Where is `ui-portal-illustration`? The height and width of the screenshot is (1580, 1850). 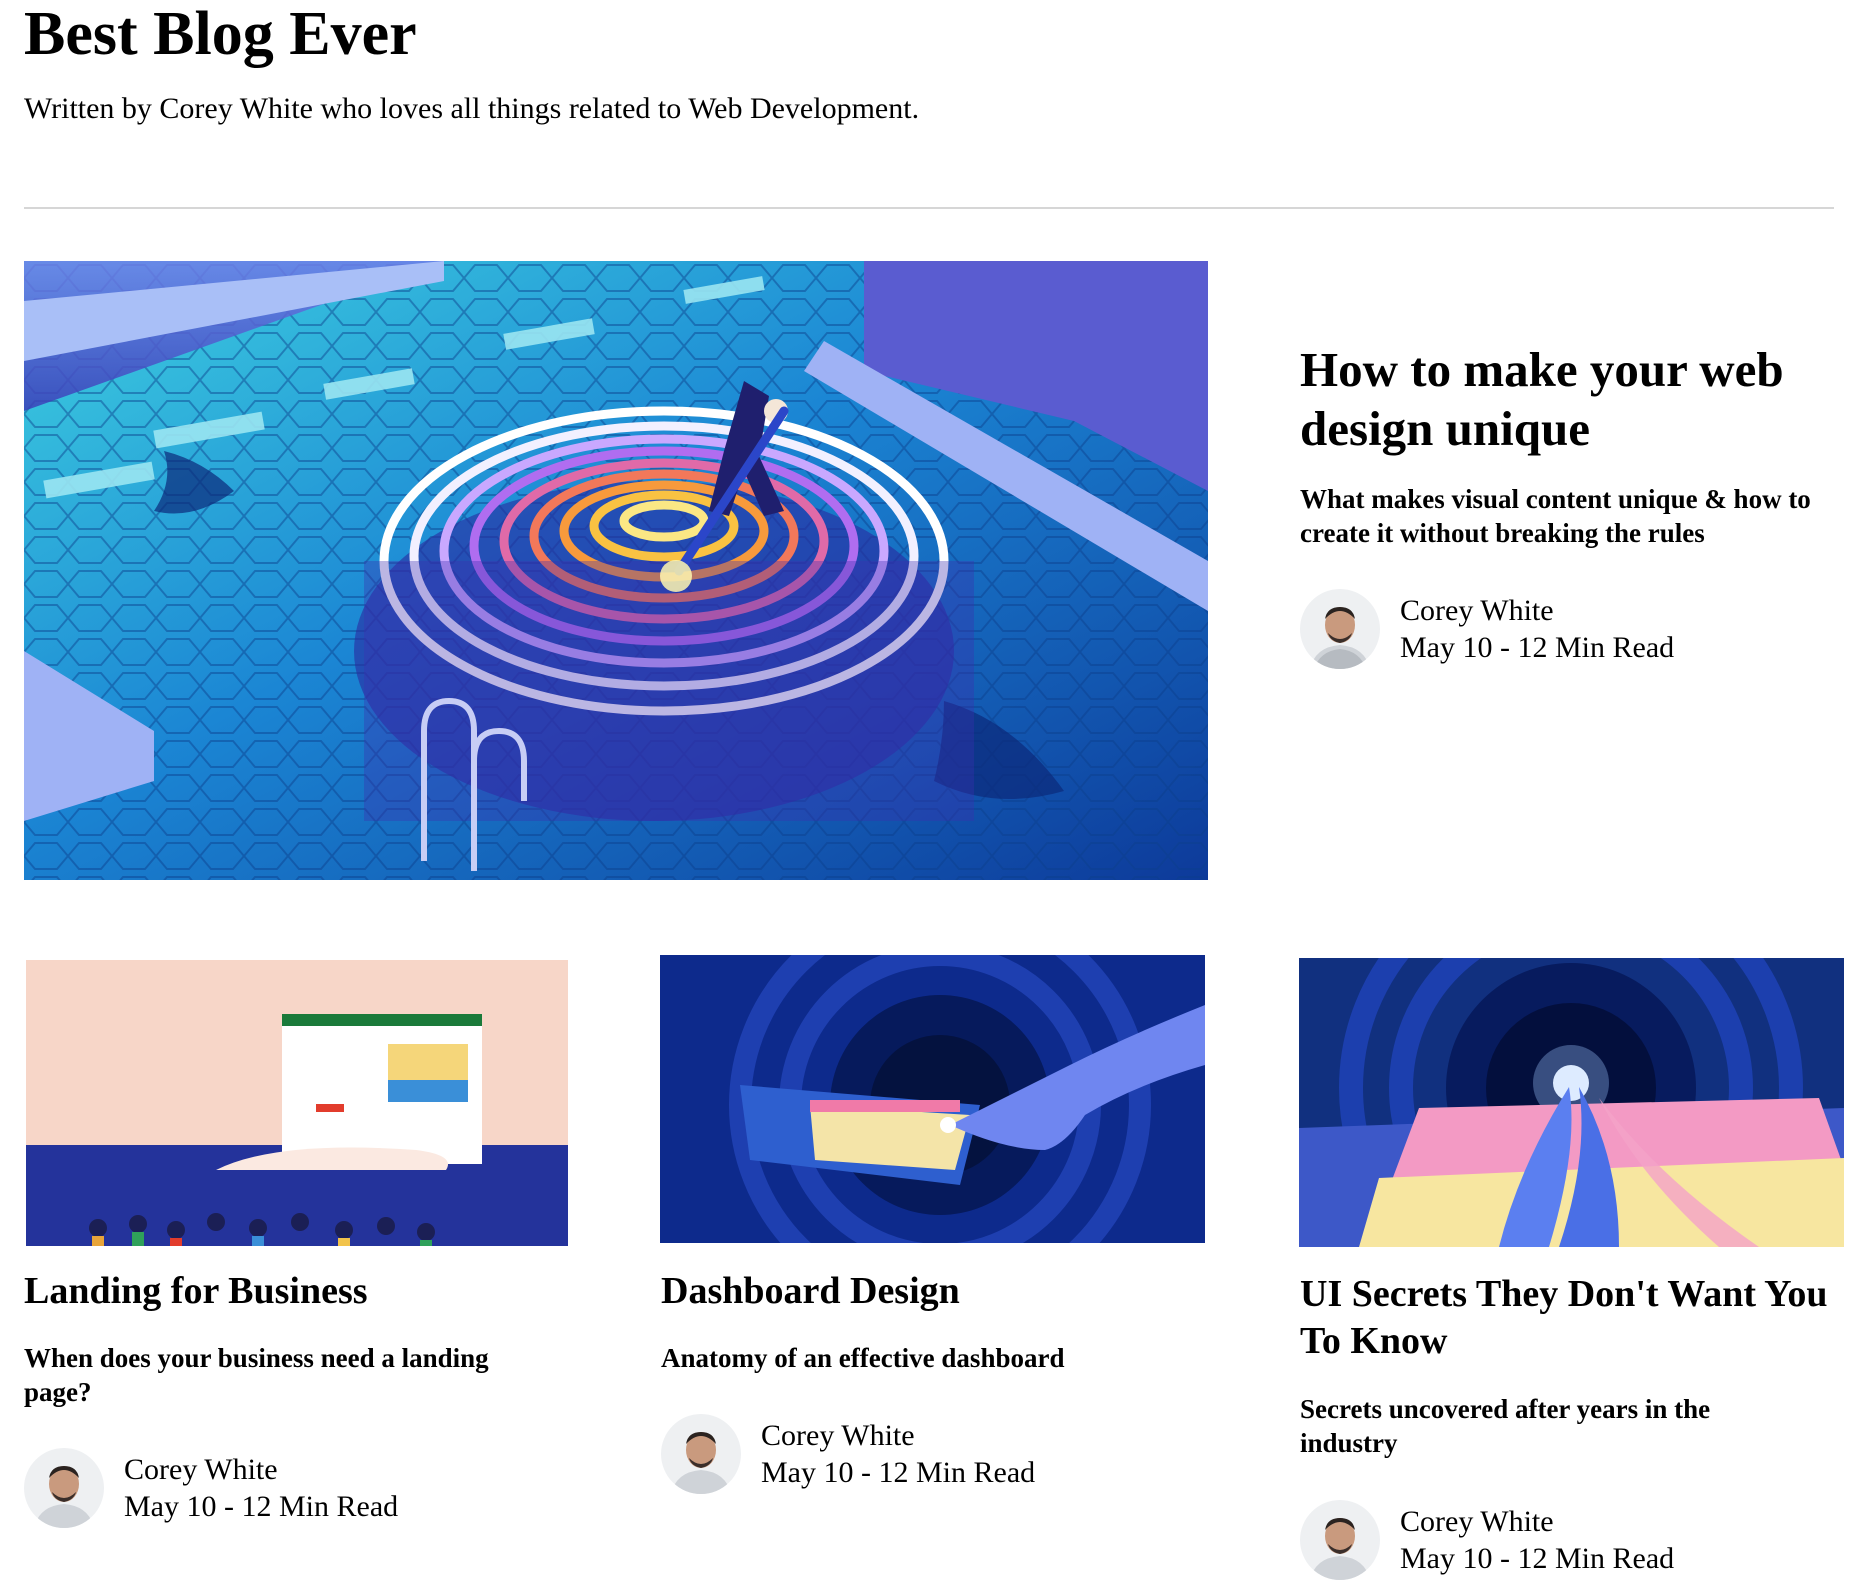
ui-portal-illustration is located at coordinates (1571, 1102).